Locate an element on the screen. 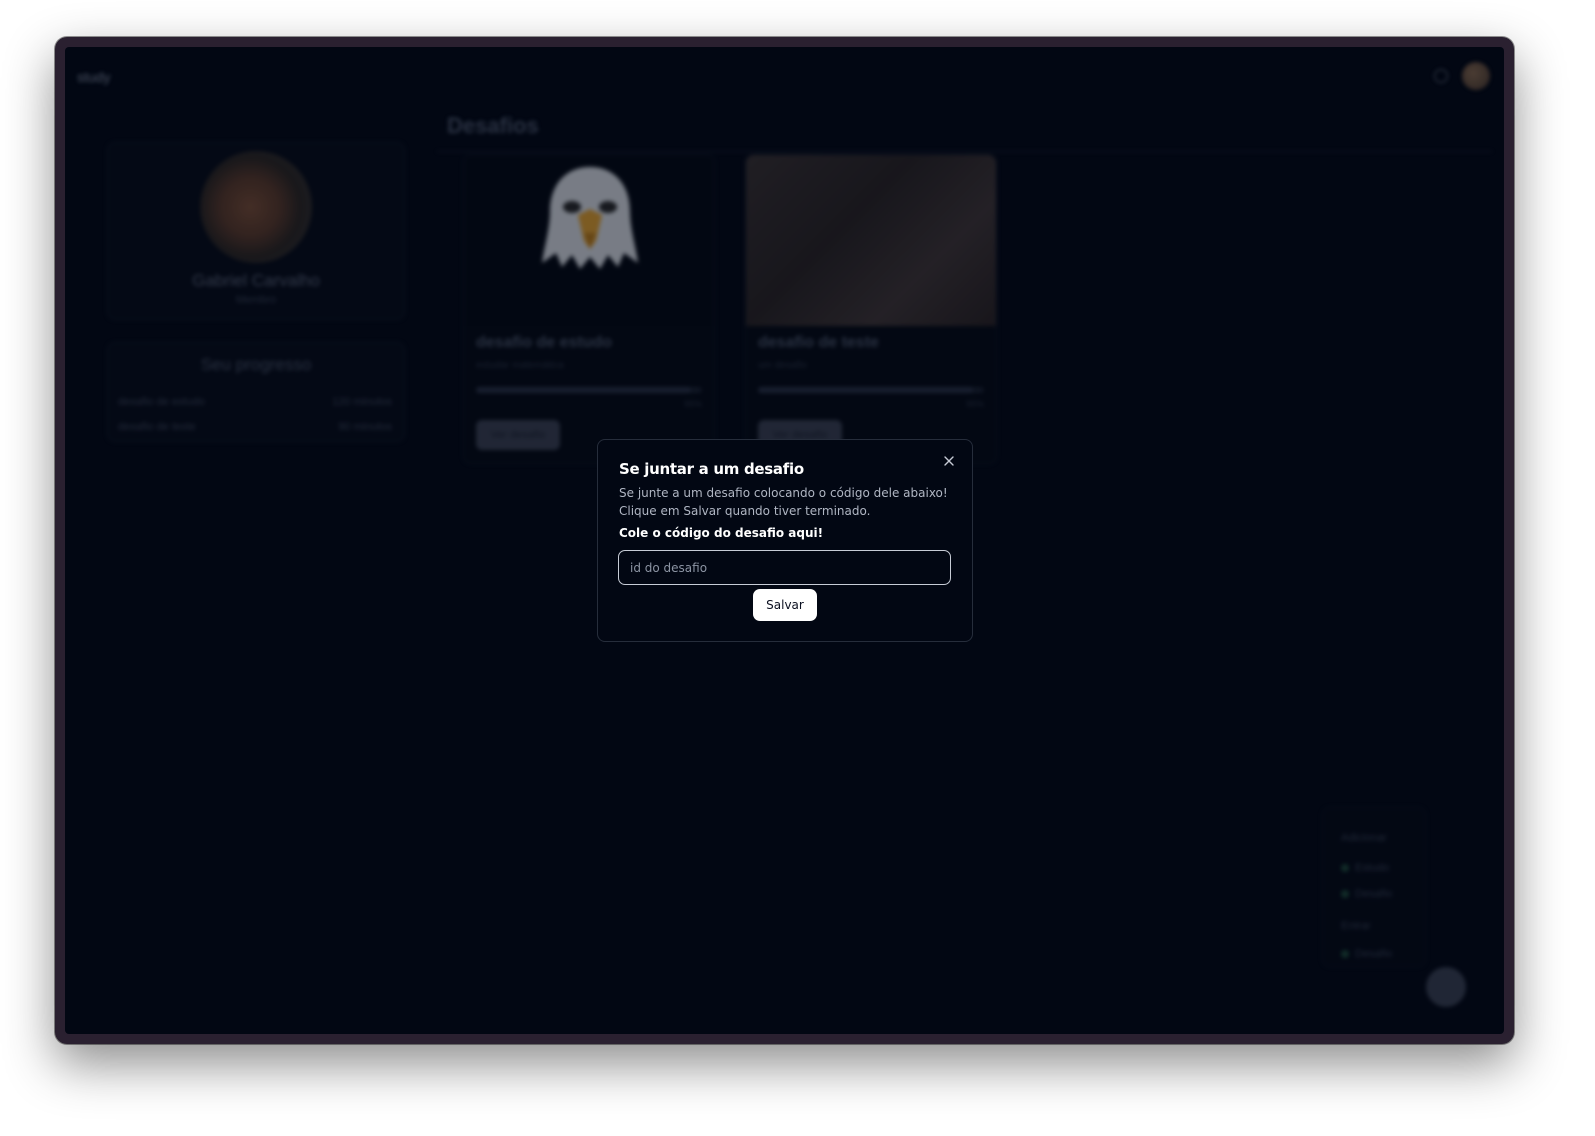 This screenshot has width=1595, height=1136. progress-title: Seu progresso is located at coordinates (256, 364).